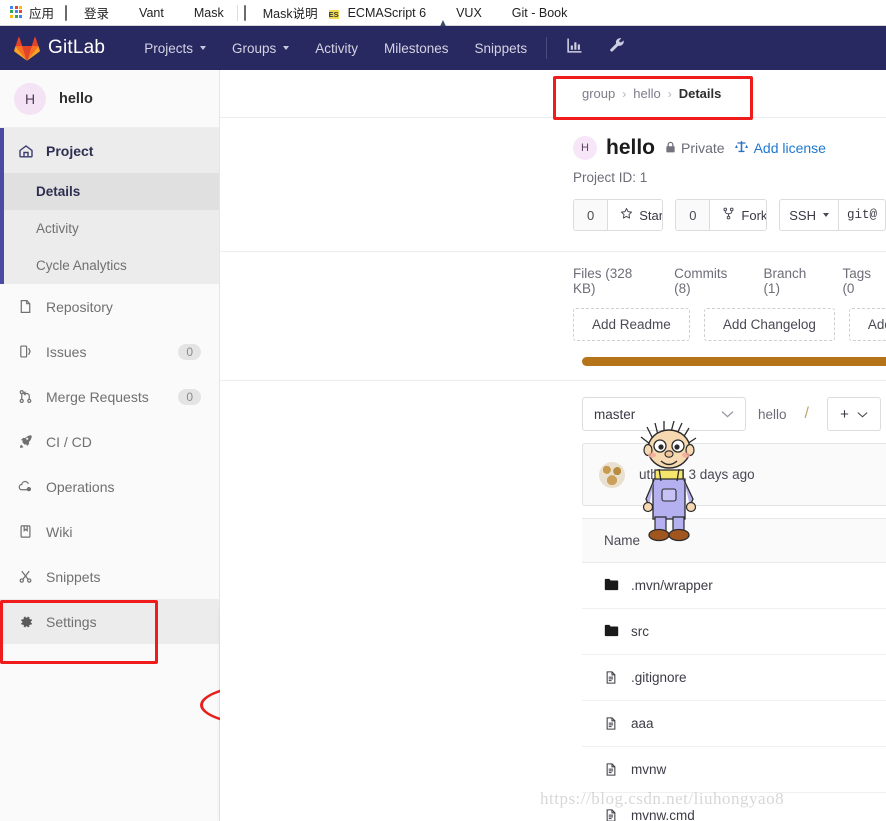 This screenshot has height=821, width=886. I want to click on fork-label: Fork, so click(754, 215).